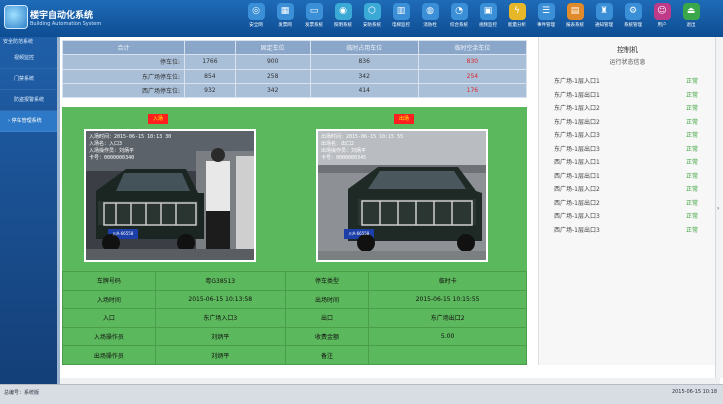  Describe the element at coordinates (314, 11) in the screenshot. I see `card-icon: ▭` at that location.